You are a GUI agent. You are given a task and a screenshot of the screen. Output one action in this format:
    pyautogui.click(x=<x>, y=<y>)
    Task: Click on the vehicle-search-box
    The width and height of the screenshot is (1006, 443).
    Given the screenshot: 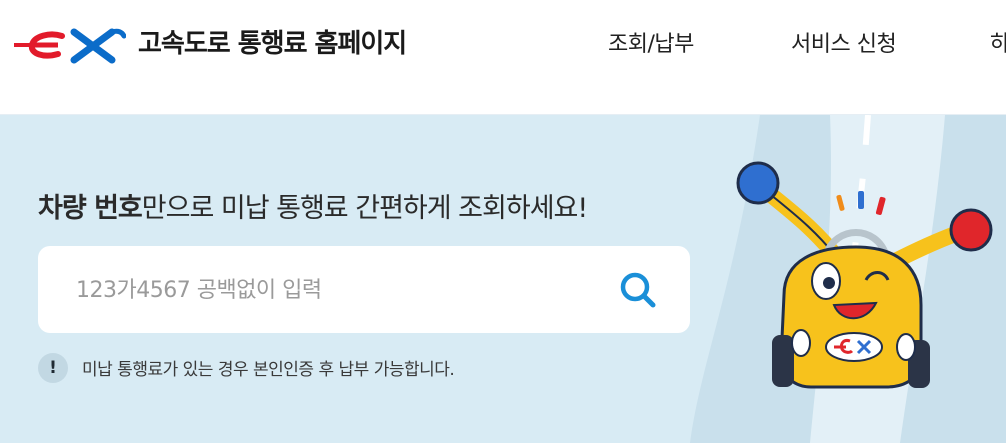 What is the action you would take?
    pyautogui.click(x=364, y=289)
    